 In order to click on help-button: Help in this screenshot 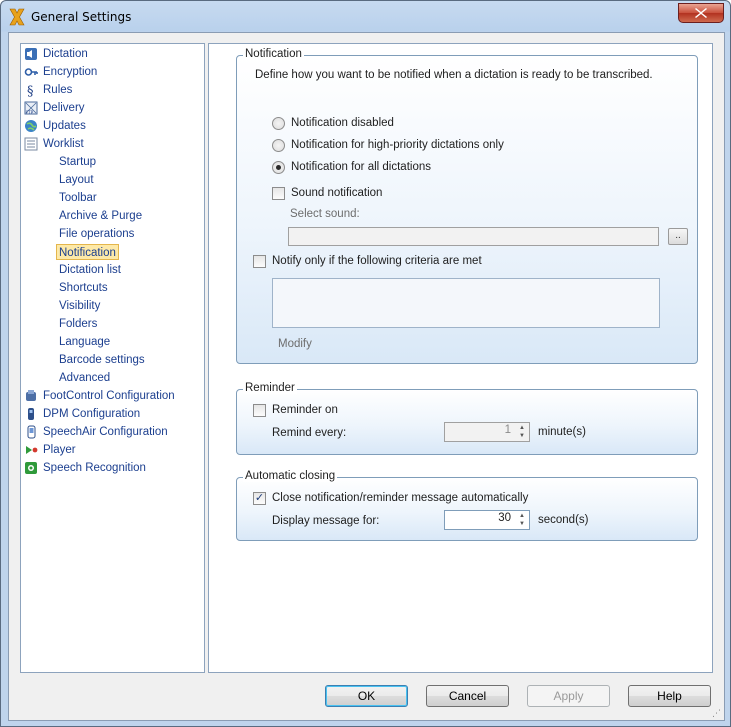, I will do `click(669, 696)`.